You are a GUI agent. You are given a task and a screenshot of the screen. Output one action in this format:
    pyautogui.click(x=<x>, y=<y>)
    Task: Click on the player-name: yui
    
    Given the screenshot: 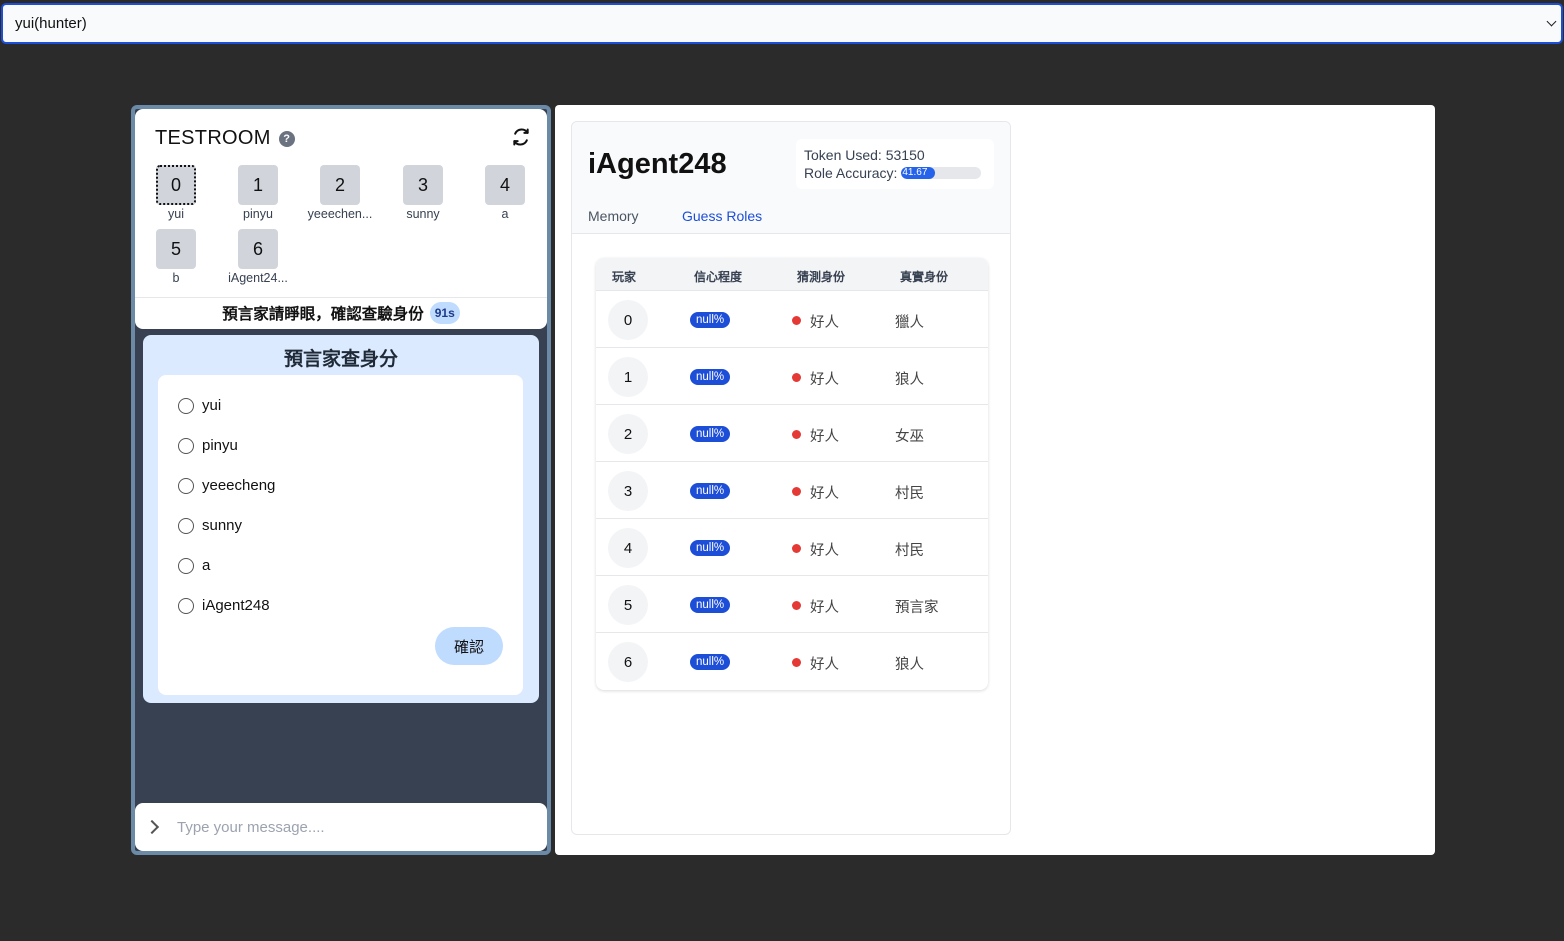 What is the action you would take?
    pyautogui.click(x=176, y=214)
    